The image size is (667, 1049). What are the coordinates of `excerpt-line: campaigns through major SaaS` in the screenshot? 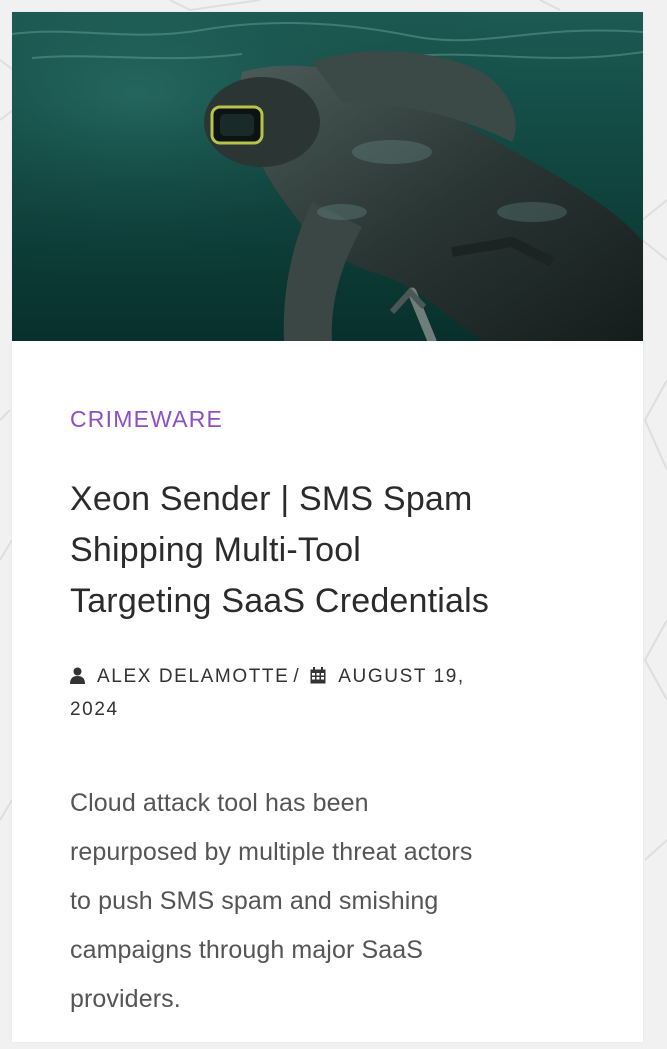 It's located at (246, 950).